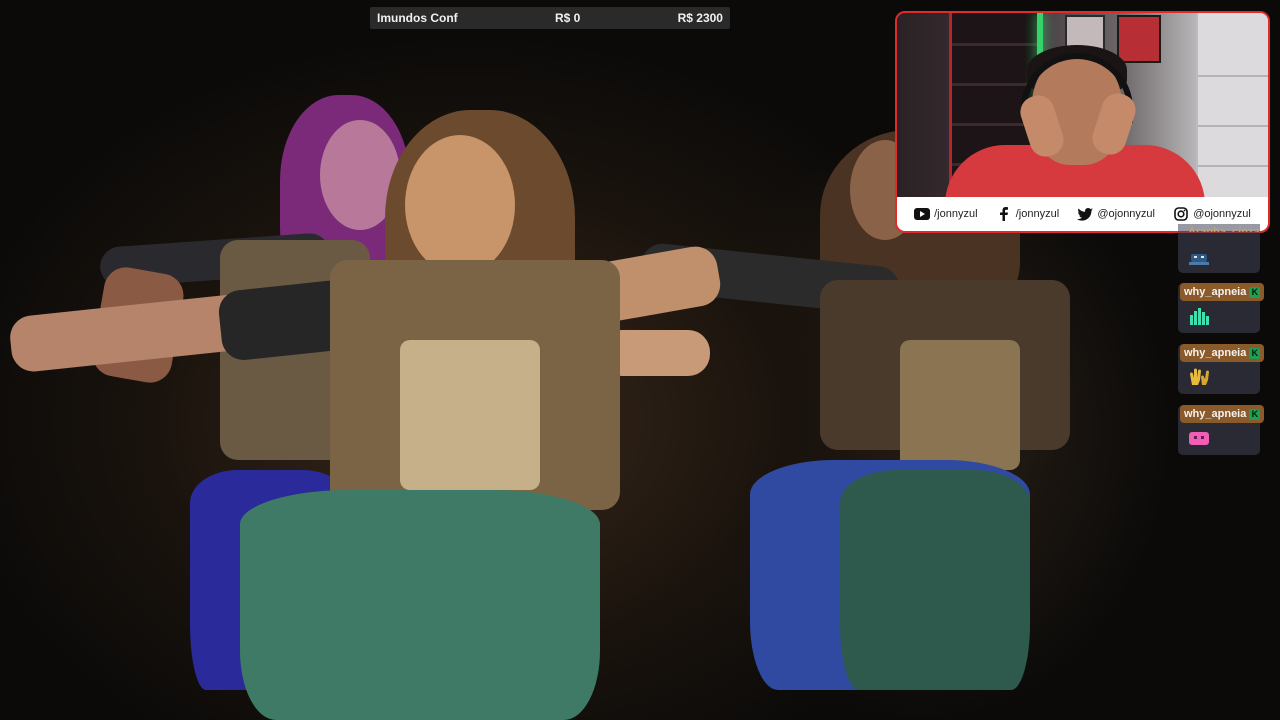 The width and height of the screenshot is (1280, 720). What do you see at coordinates (417, 18) in the screenshot?
I see `stats-label: Imundos Conf` at bounding box center [417, 18].